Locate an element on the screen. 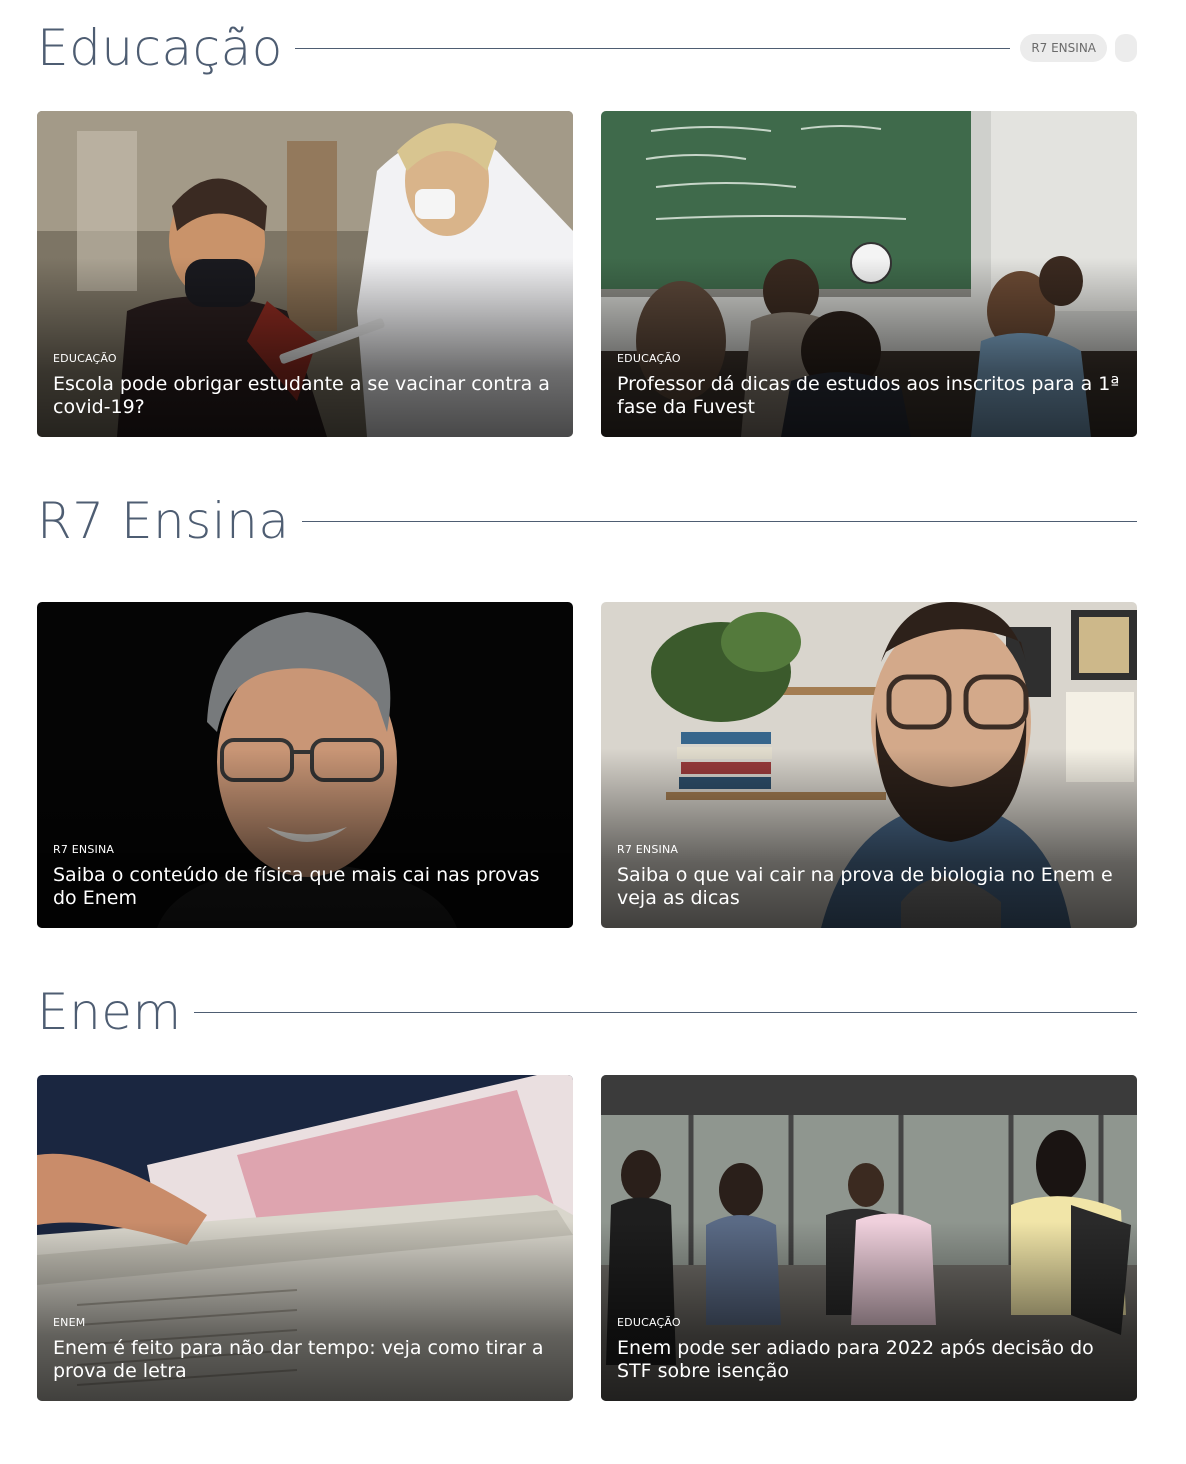  tag-r7-ensina: R7 ENSINA is located at coordinates (1063, 48).